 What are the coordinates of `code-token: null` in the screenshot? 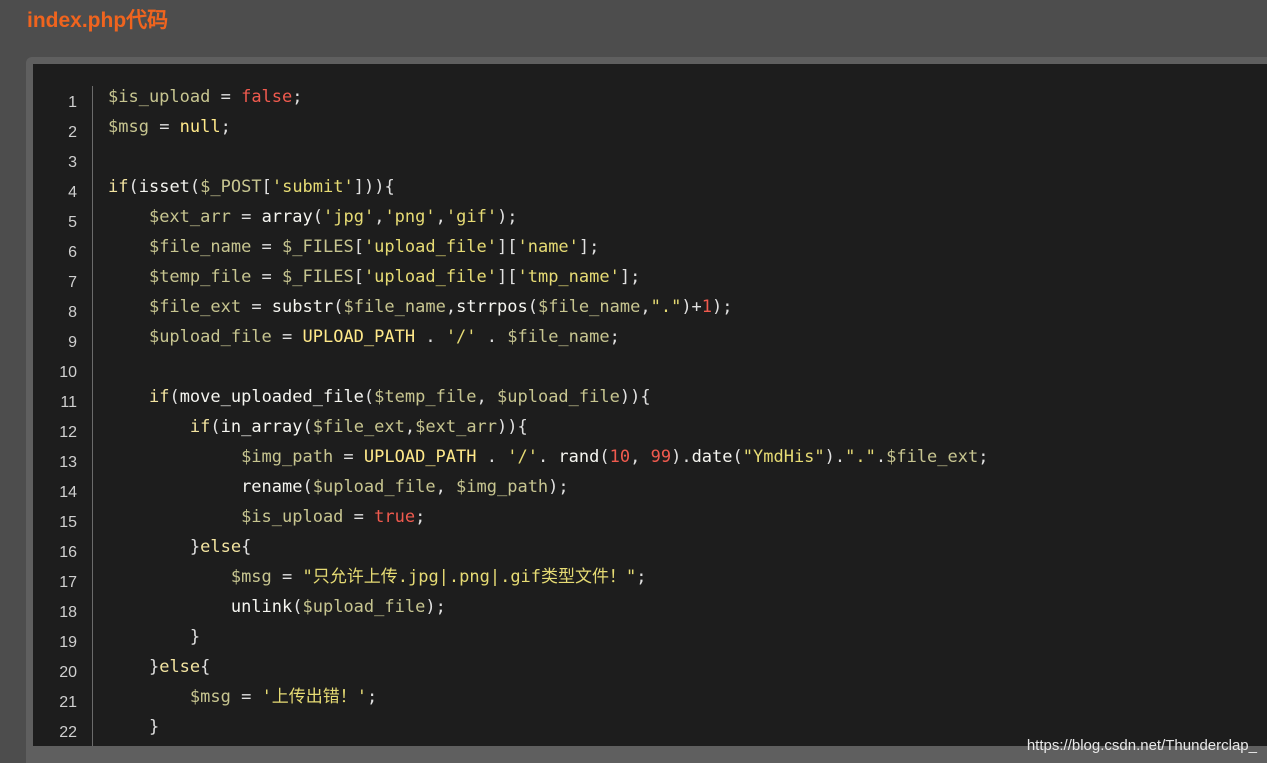 It's located at (200, 127).